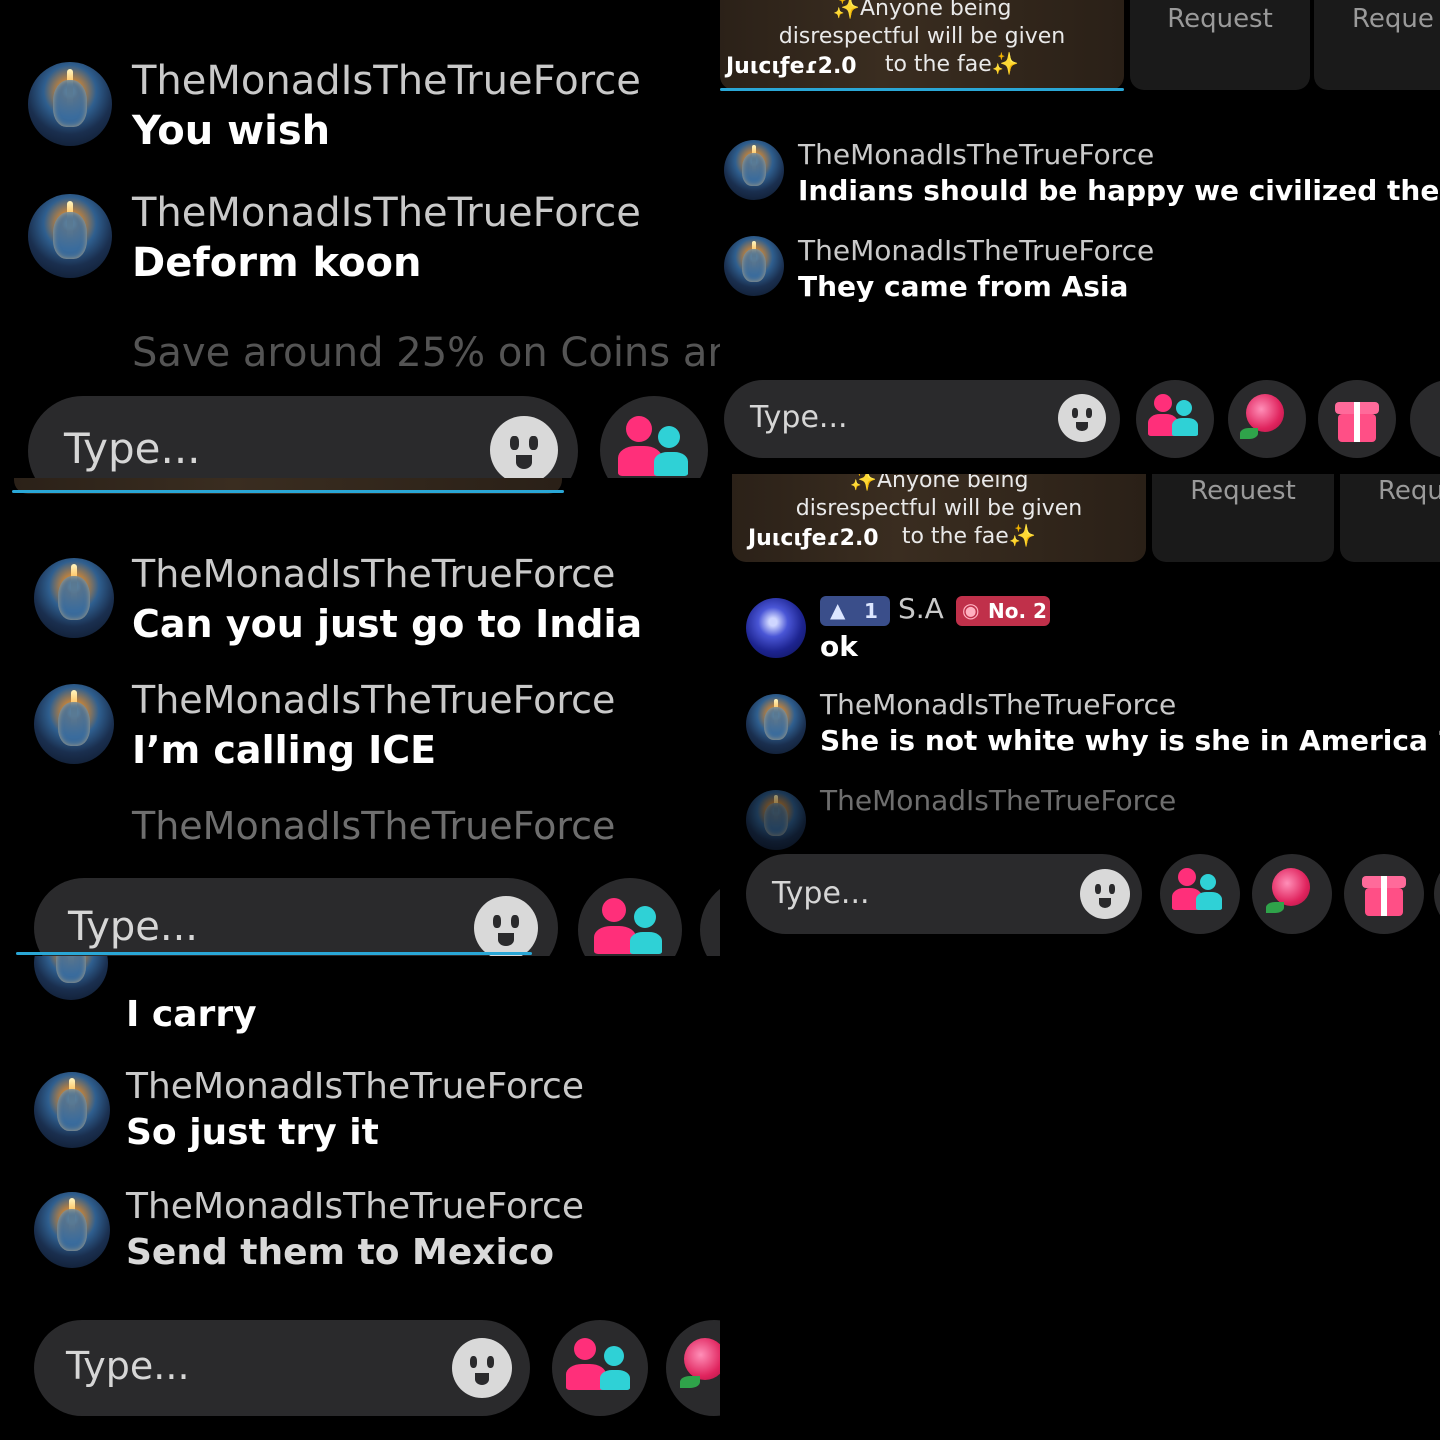  What do you see at coordinates (1377, 45) in the screenshot?
I see `request-tab-partial: Reque` at bounding box center [1377, 45].